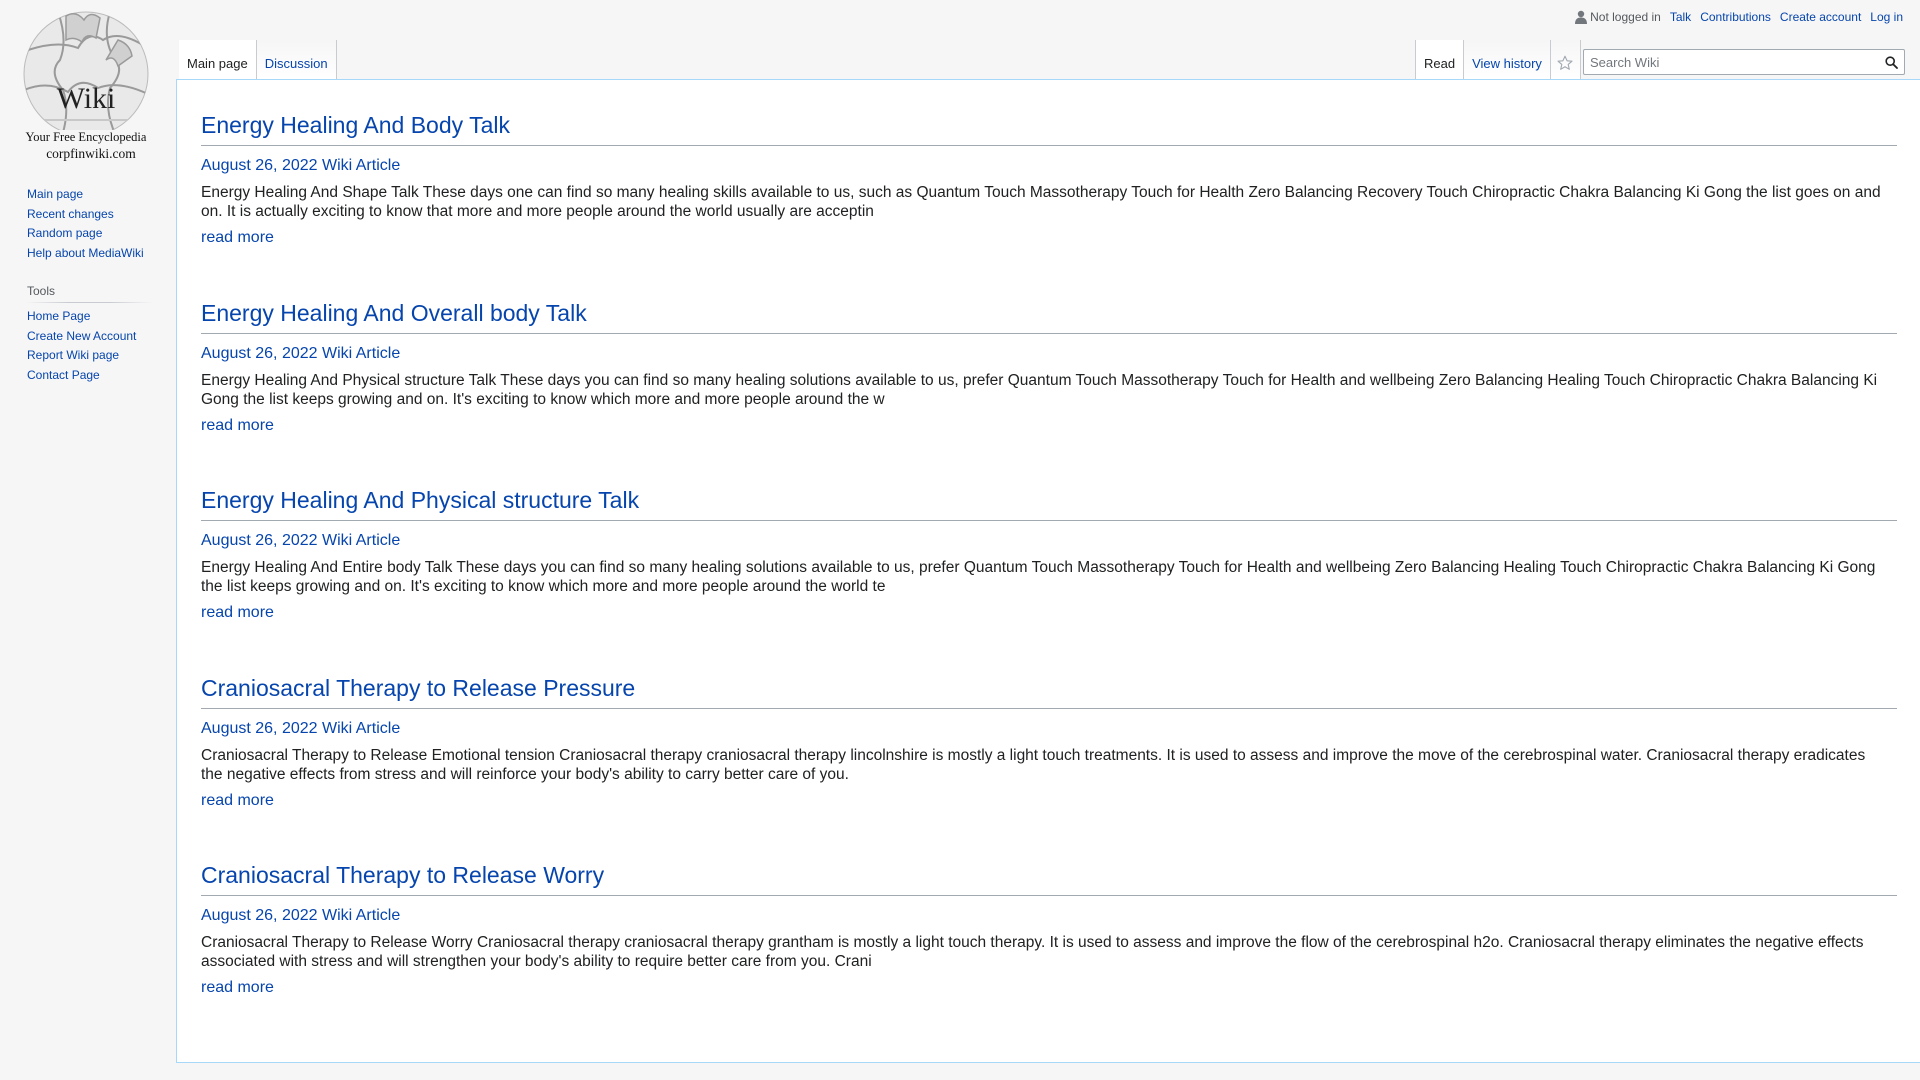  I want to click on create-account-link: Create account, so click(1820, 17).